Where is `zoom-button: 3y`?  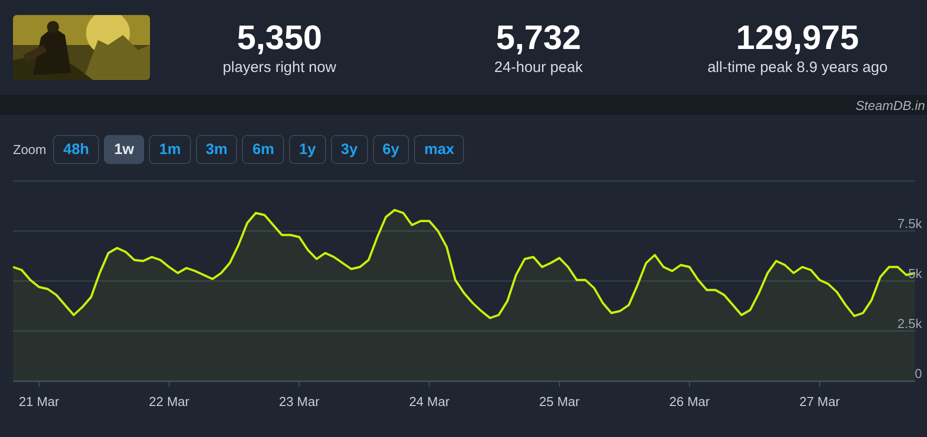 zoom-button: 3y is located at coordinates (349, 149).